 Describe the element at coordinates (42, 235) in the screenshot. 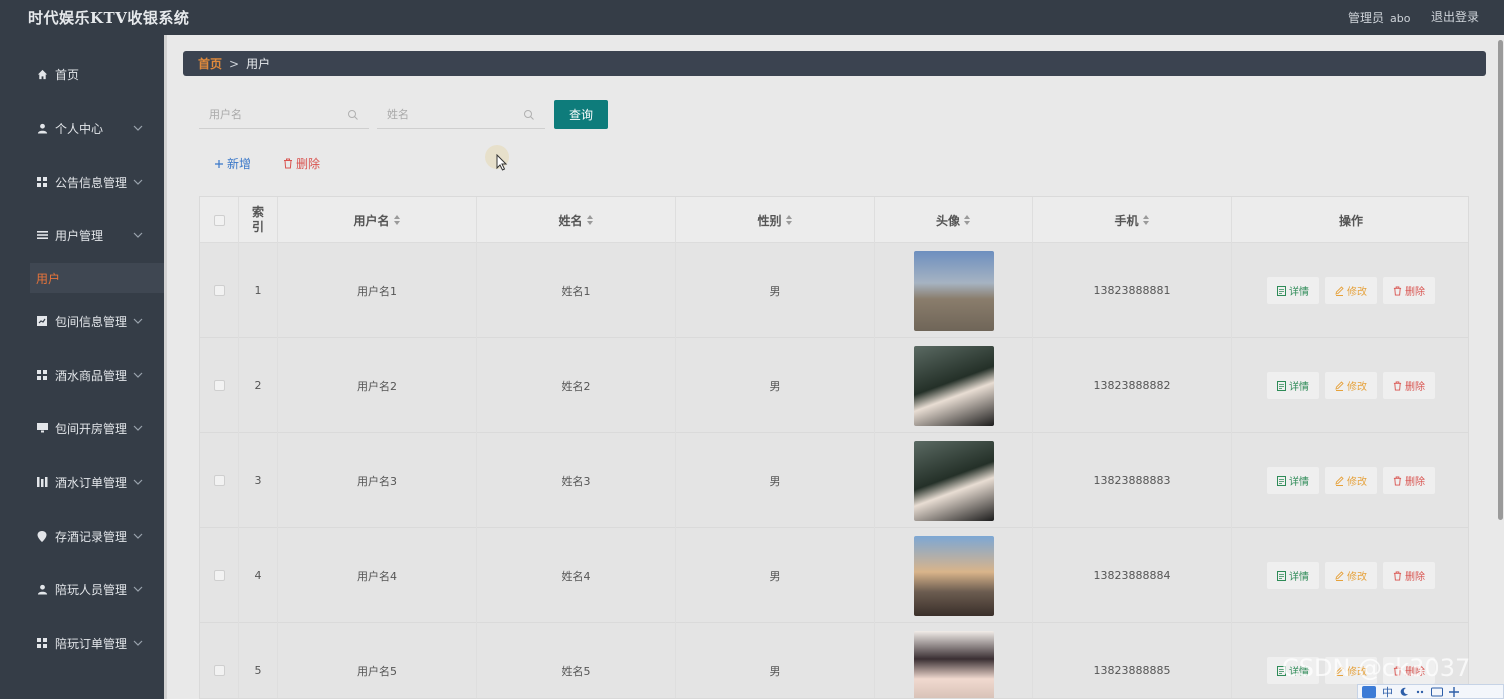

I see `list-icon` at that location.